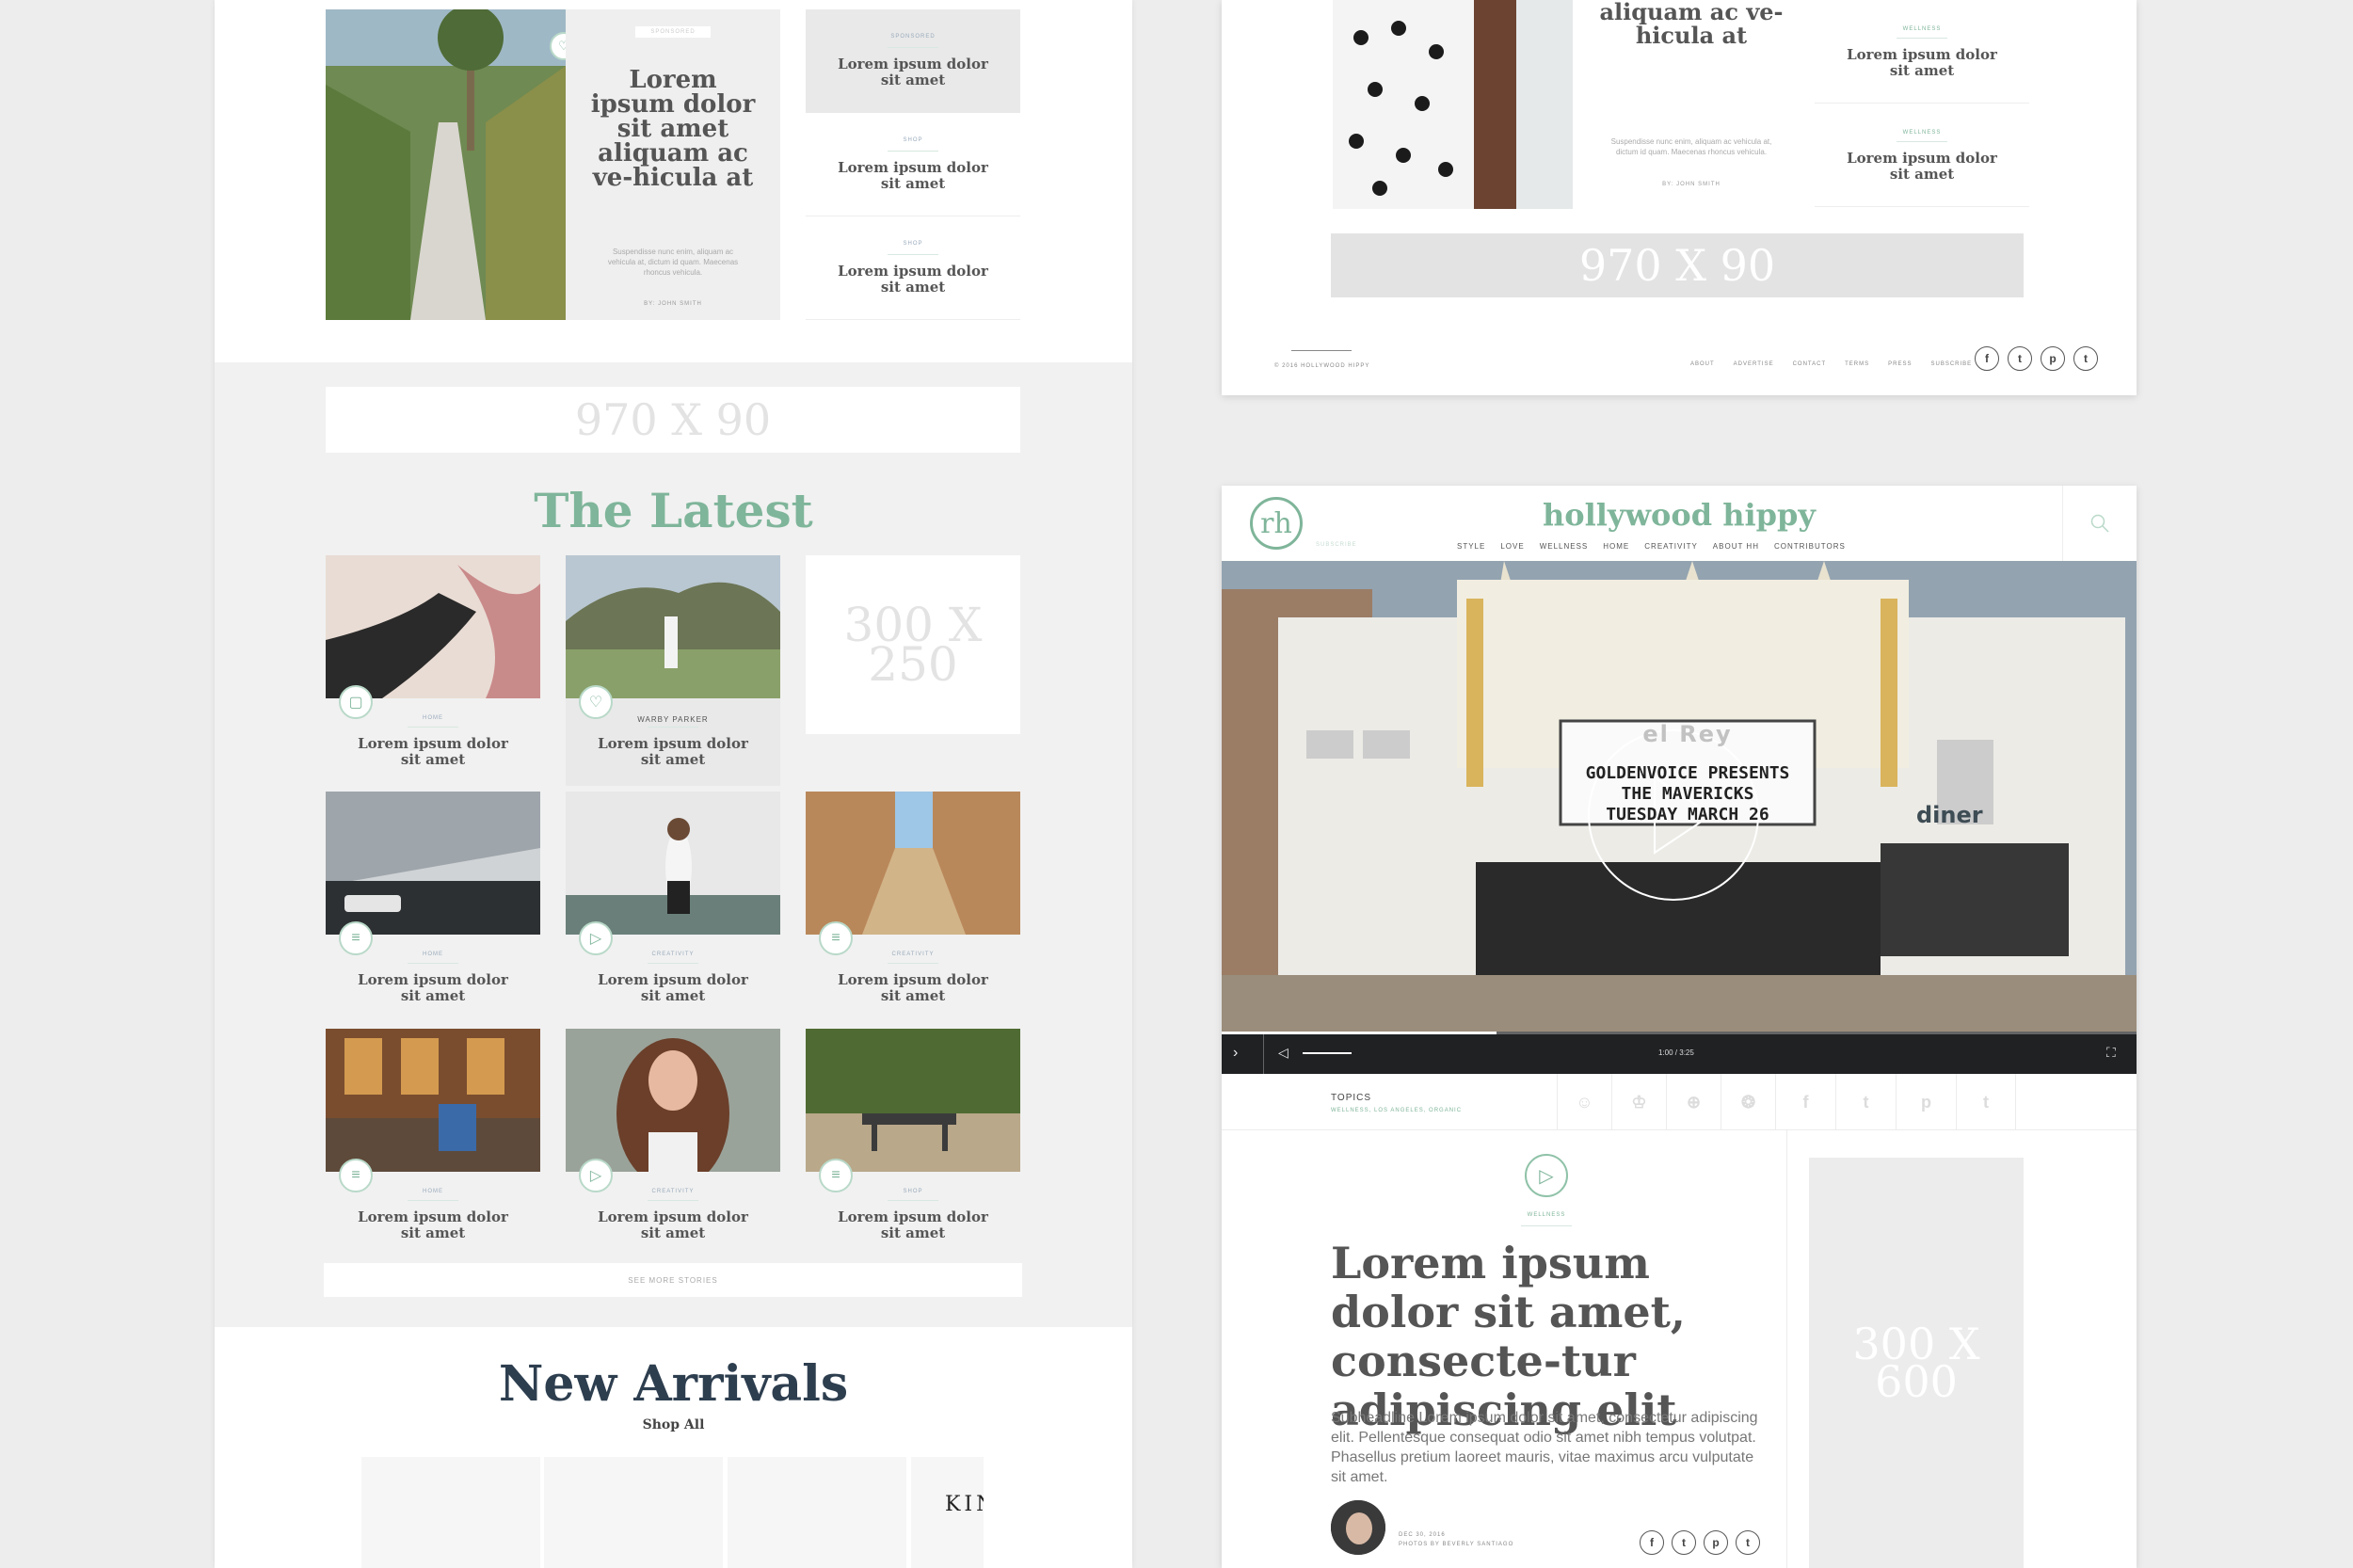  Describe the element at coordinates (1702, 364) in the screenshot. I see `footer-link-about: ABOUT` at that location.